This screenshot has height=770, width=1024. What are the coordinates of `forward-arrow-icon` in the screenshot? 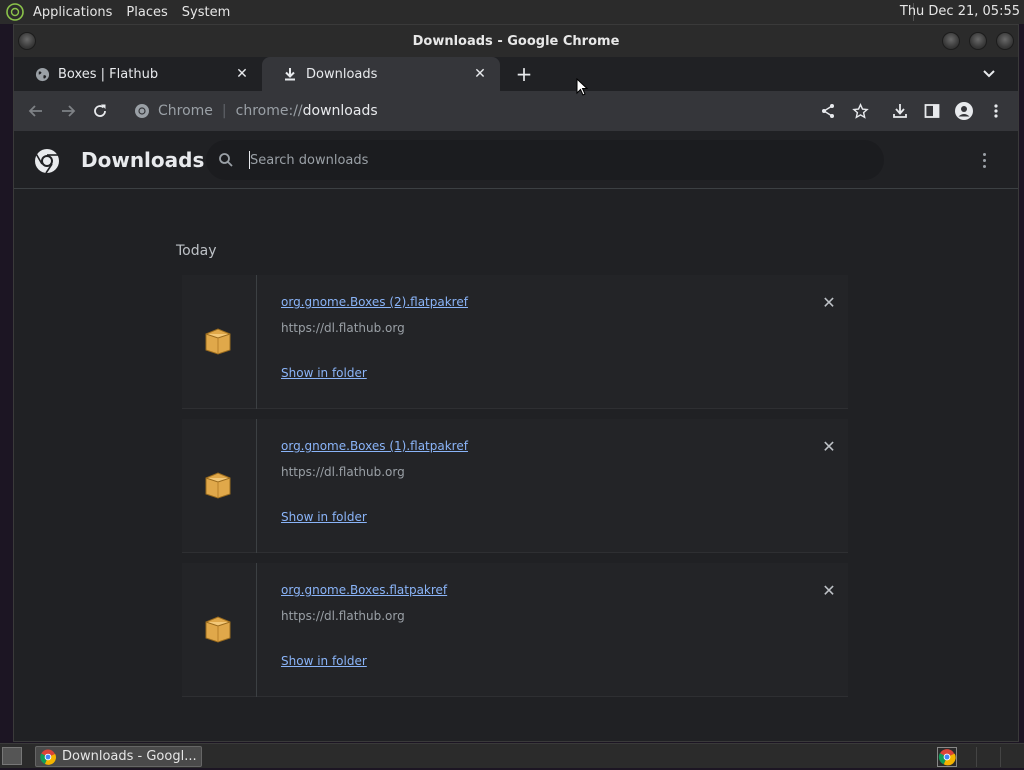 It's located at (68, 111).